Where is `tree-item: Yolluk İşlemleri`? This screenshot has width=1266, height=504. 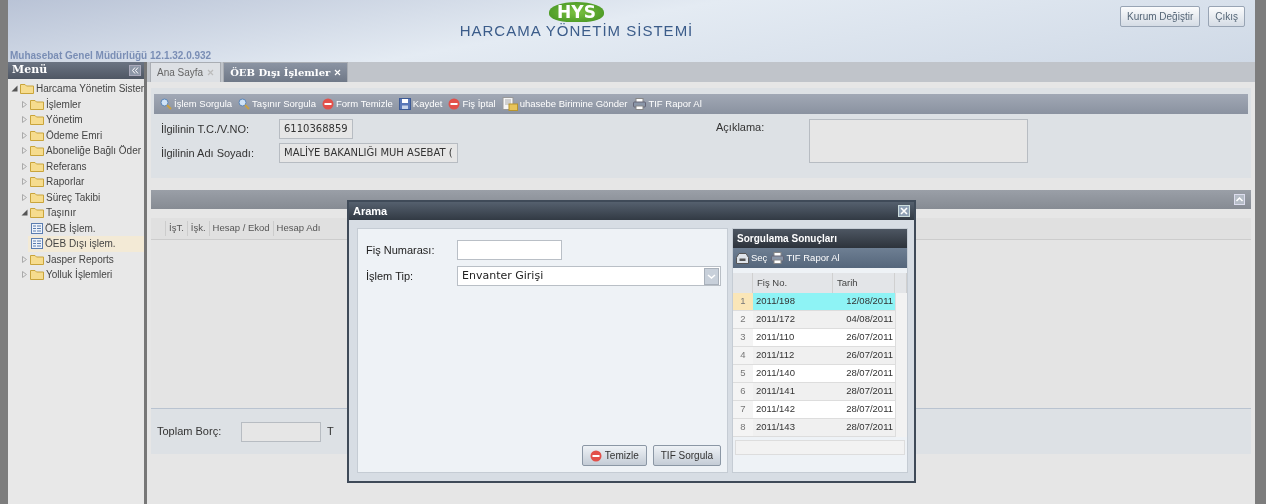 tree-item: Yolluk İşlemleri is located at coordinates (81, 275).